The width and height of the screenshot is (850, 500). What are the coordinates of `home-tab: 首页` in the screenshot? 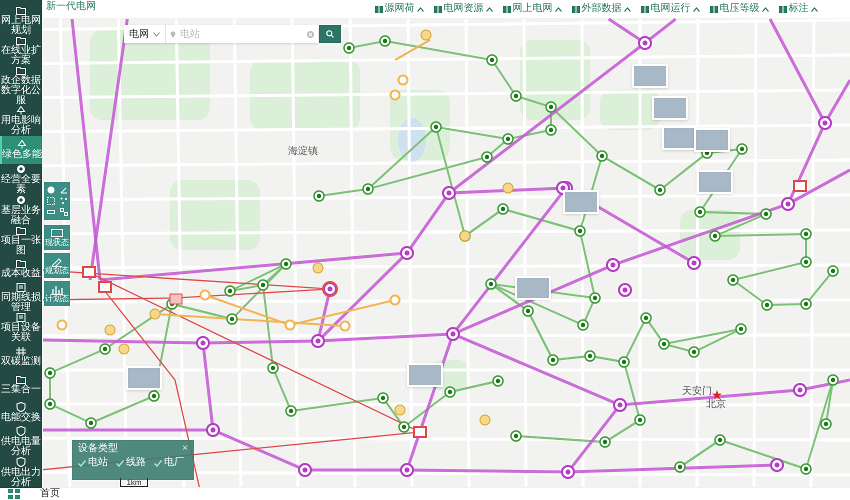 It's located at (50, 494).